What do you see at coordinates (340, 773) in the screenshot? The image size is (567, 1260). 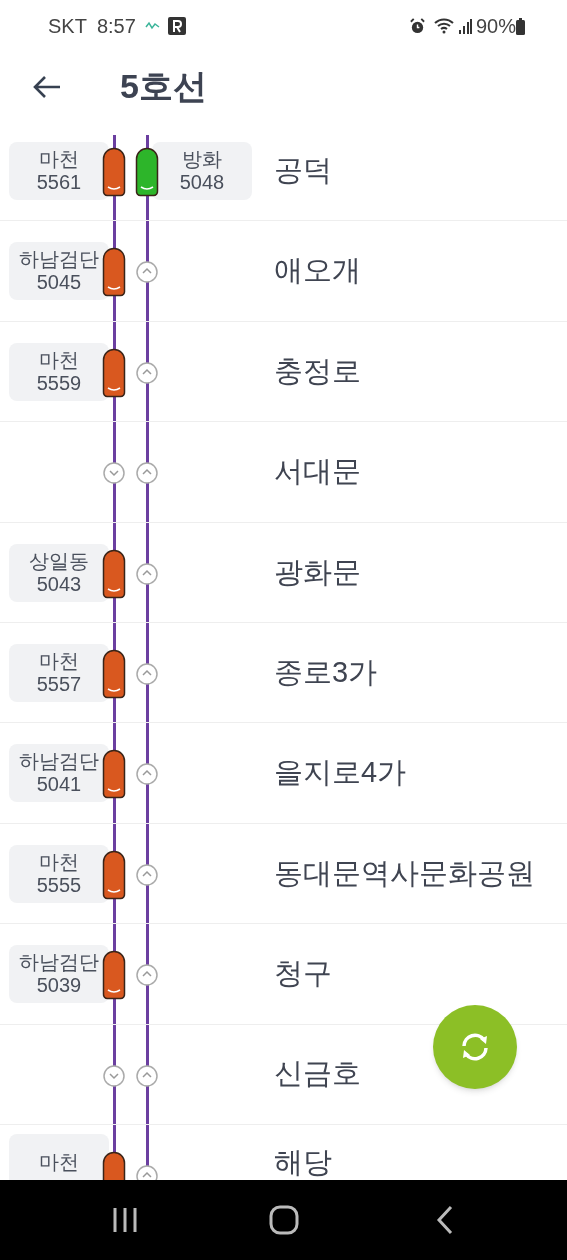 I see `station-name: 을지로4가` at bounding box center [340, 773].